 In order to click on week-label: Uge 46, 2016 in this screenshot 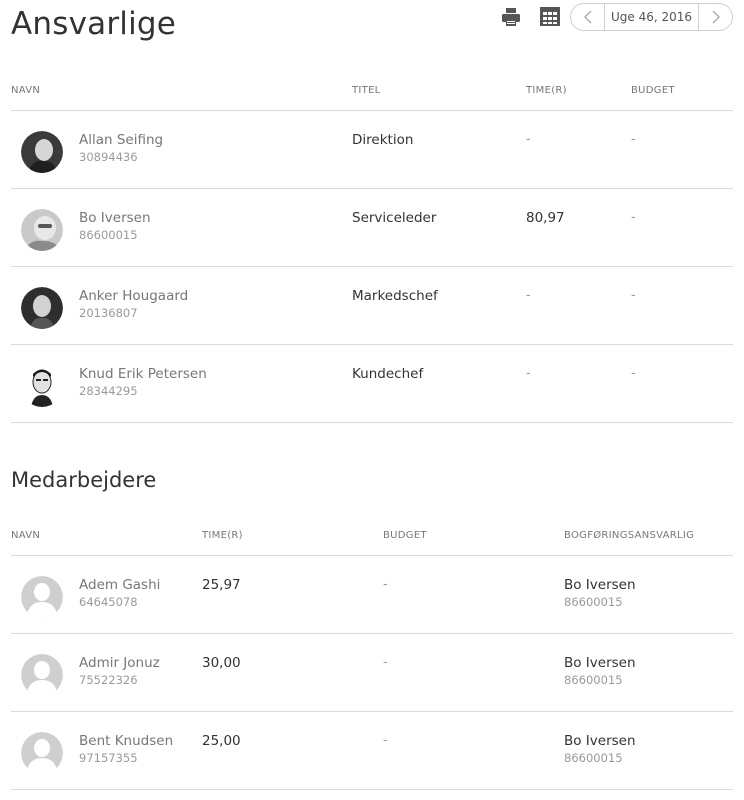, I will do `click(651, 17)`.